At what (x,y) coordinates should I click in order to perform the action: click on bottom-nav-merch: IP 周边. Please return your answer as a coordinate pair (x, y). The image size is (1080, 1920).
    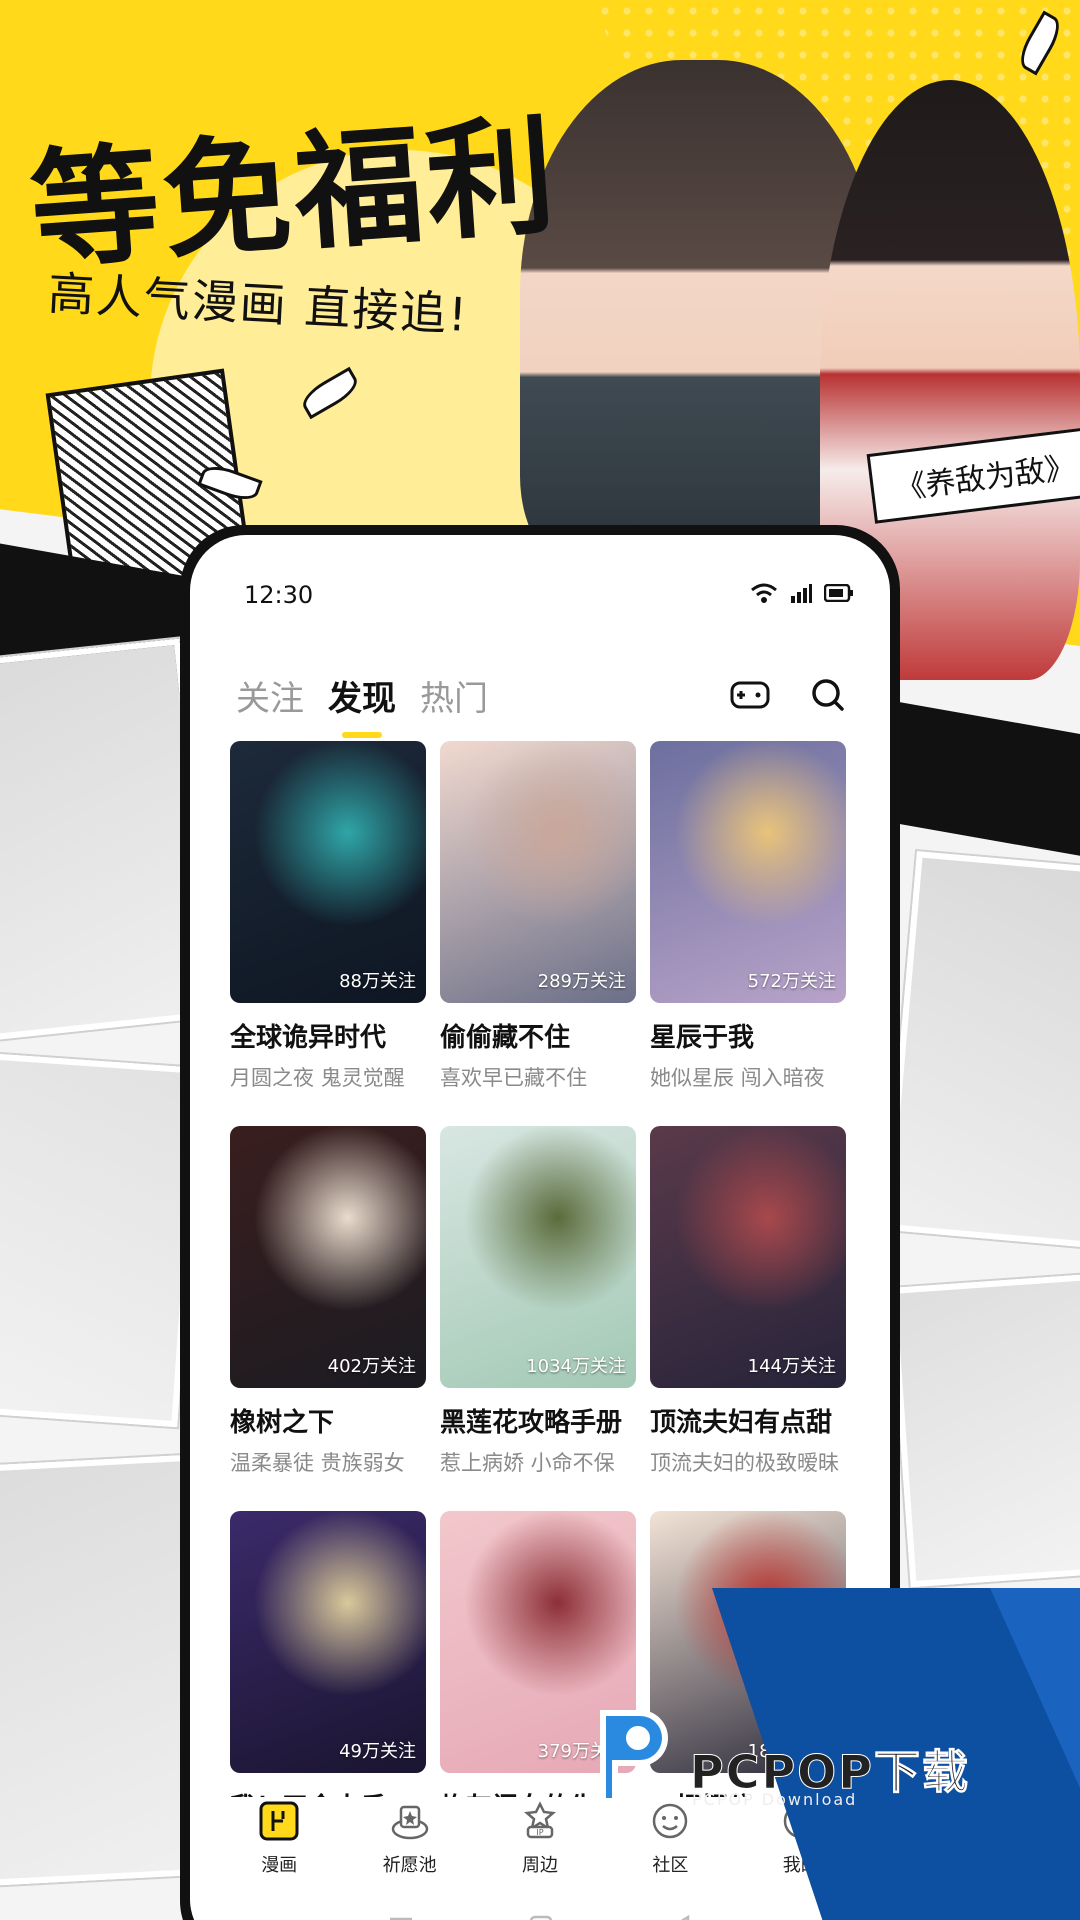
    Looking at the image, I should click on (540, 1847).